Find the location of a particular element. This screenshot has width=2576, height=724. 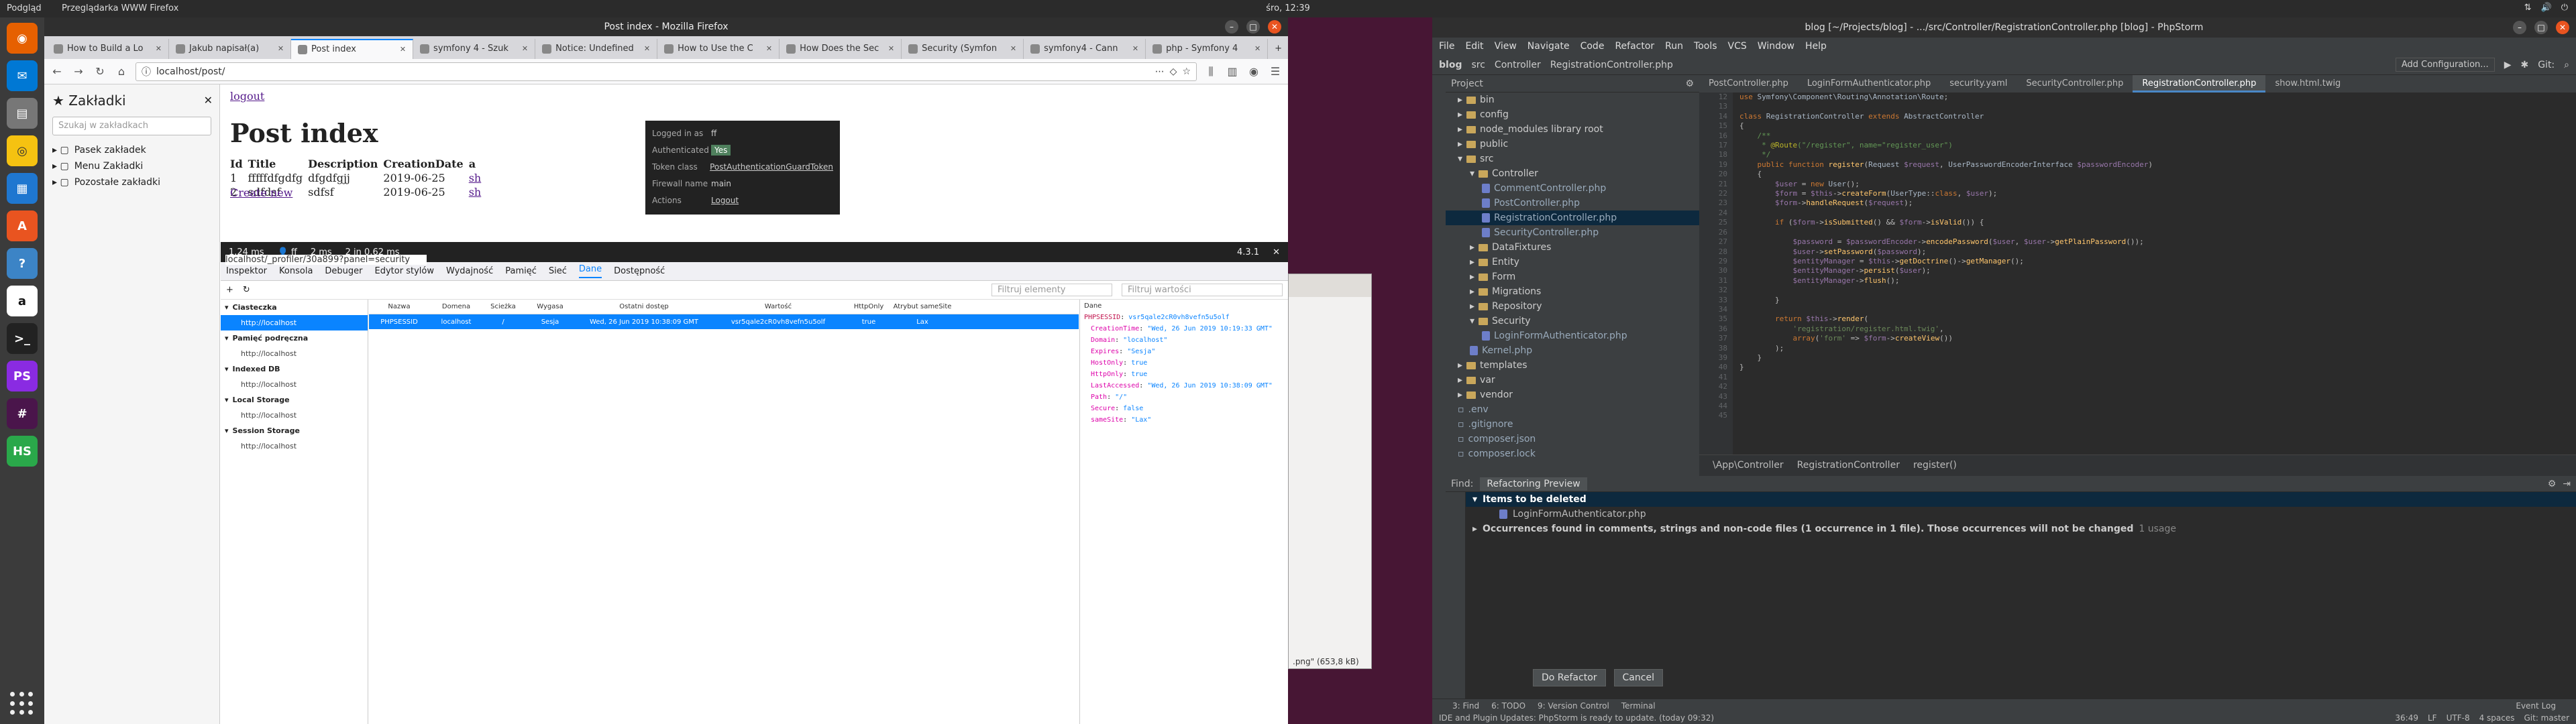

menu-item: Tools is located at coordinates (1705, 46).